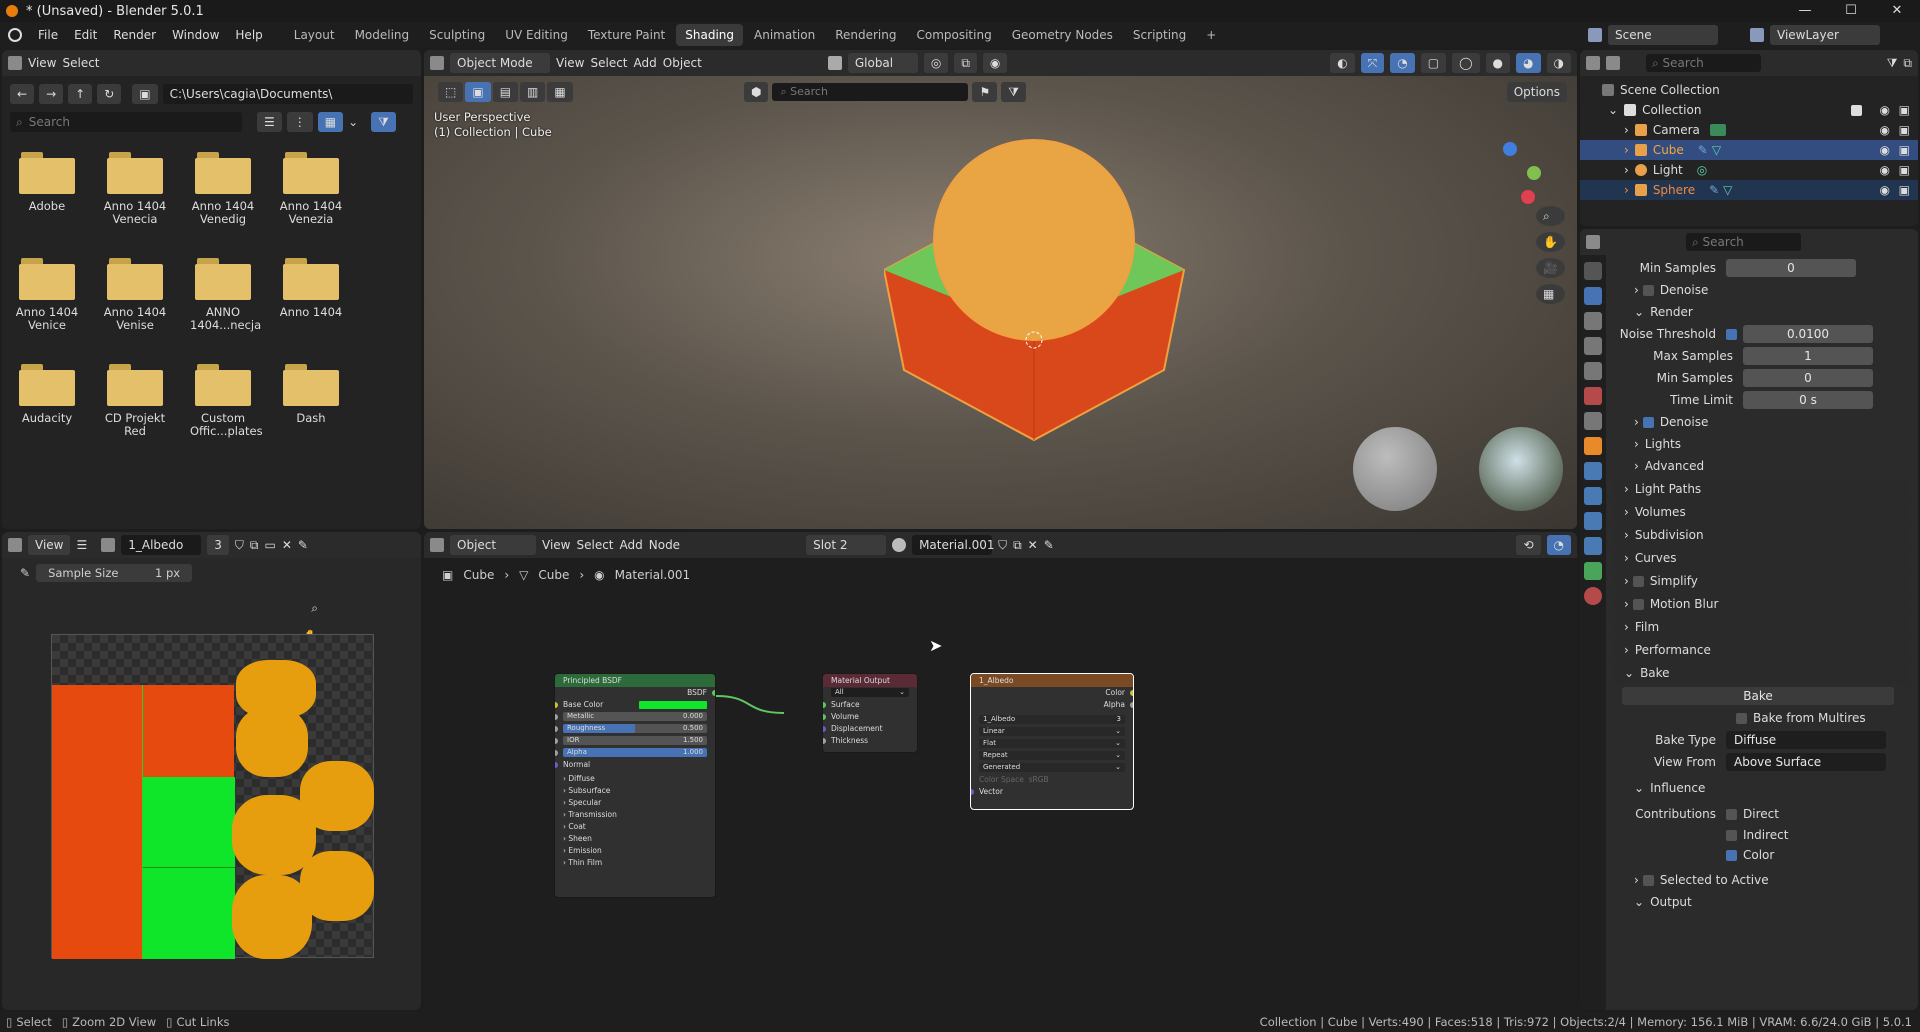 Image resolution: width=1920 pixels, height=1032 pixels. Describe the element at coordinates (1052, 767) in the screenshot. I see `source-selector: Generated ⌄` at that location.